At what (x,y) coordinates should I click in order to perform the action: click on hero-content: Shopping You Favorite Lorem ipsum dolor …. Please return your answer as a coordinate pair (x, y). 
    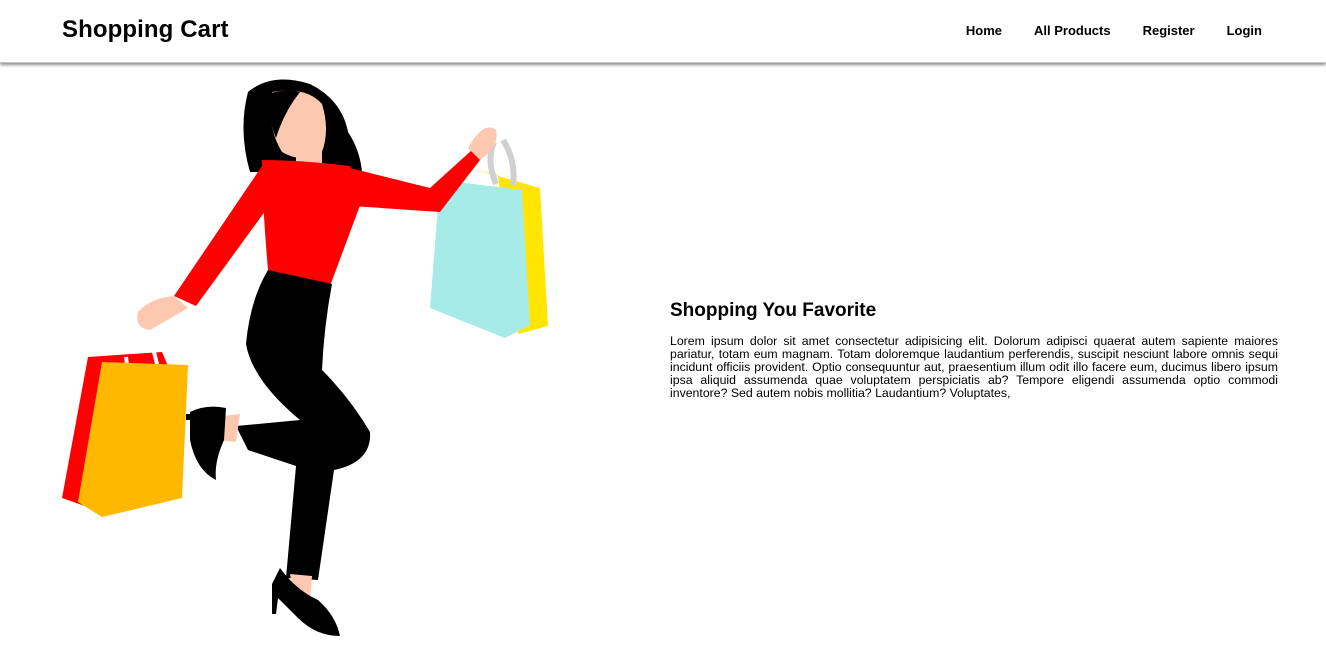
    Looking at the image, I should click on (974, 350).